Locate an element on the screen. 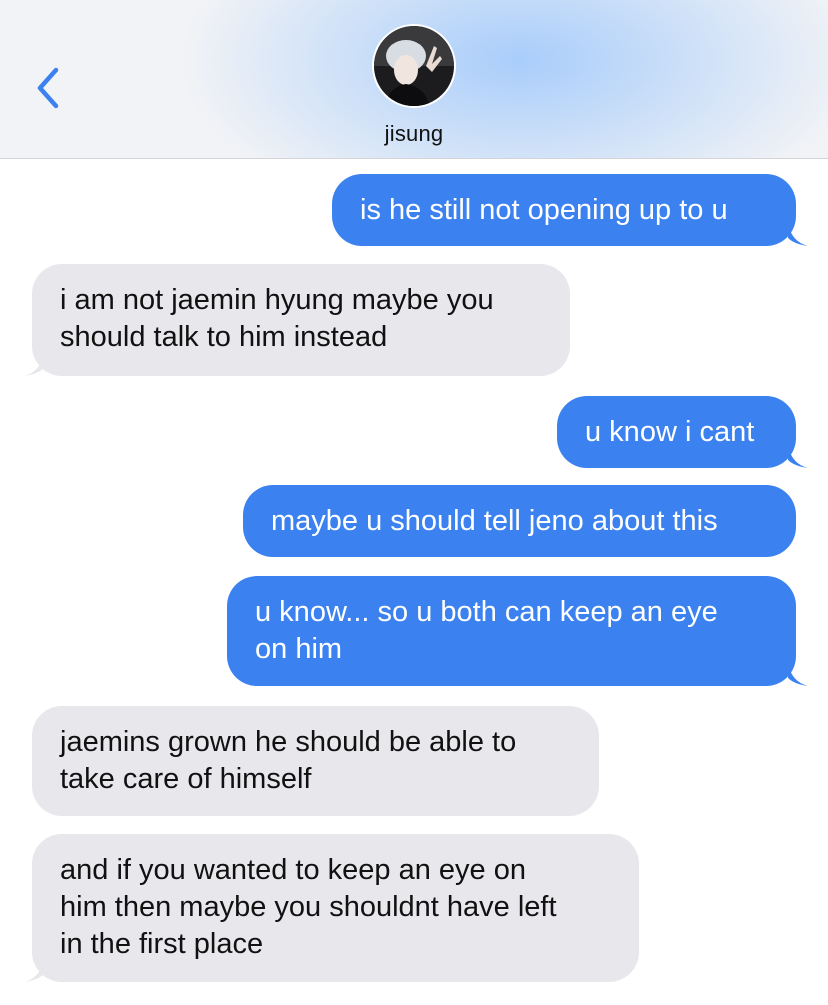 The image size is (828, 1005). message-bubble-sent: maybe u should tell jeno about this is located at coordinates (519, 521).